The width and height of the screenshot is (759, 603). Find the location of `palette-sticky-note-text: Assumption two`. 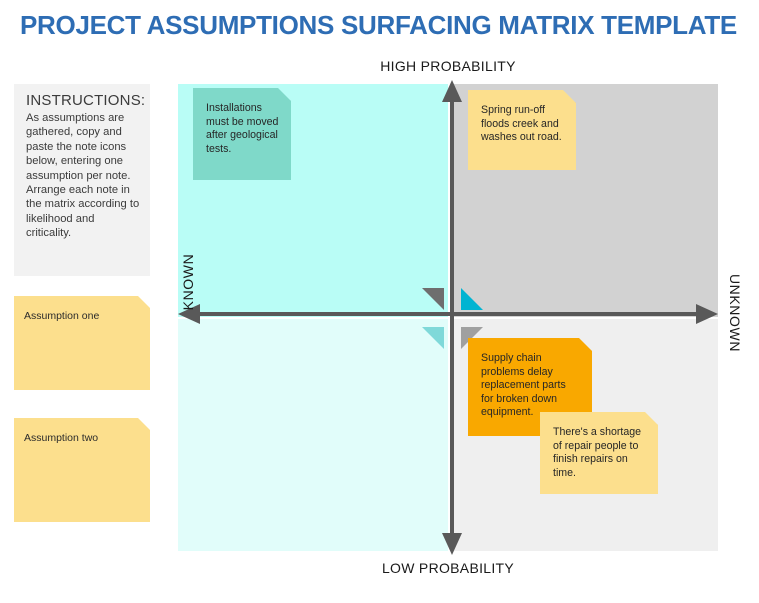

palette-sticky-note-text: Assumption two is located at coordinates (61, 438).